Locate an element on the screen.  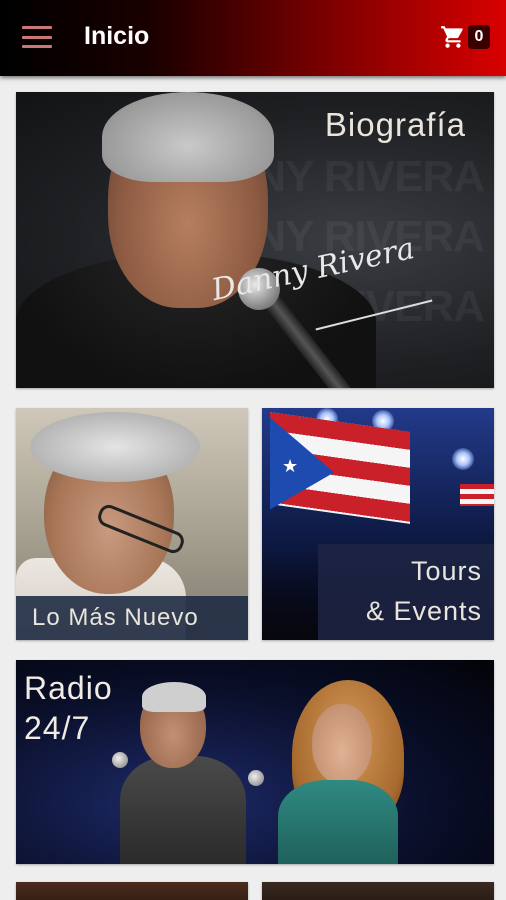
app-bar: Inicio 0 is located at coordinates (253, 38).